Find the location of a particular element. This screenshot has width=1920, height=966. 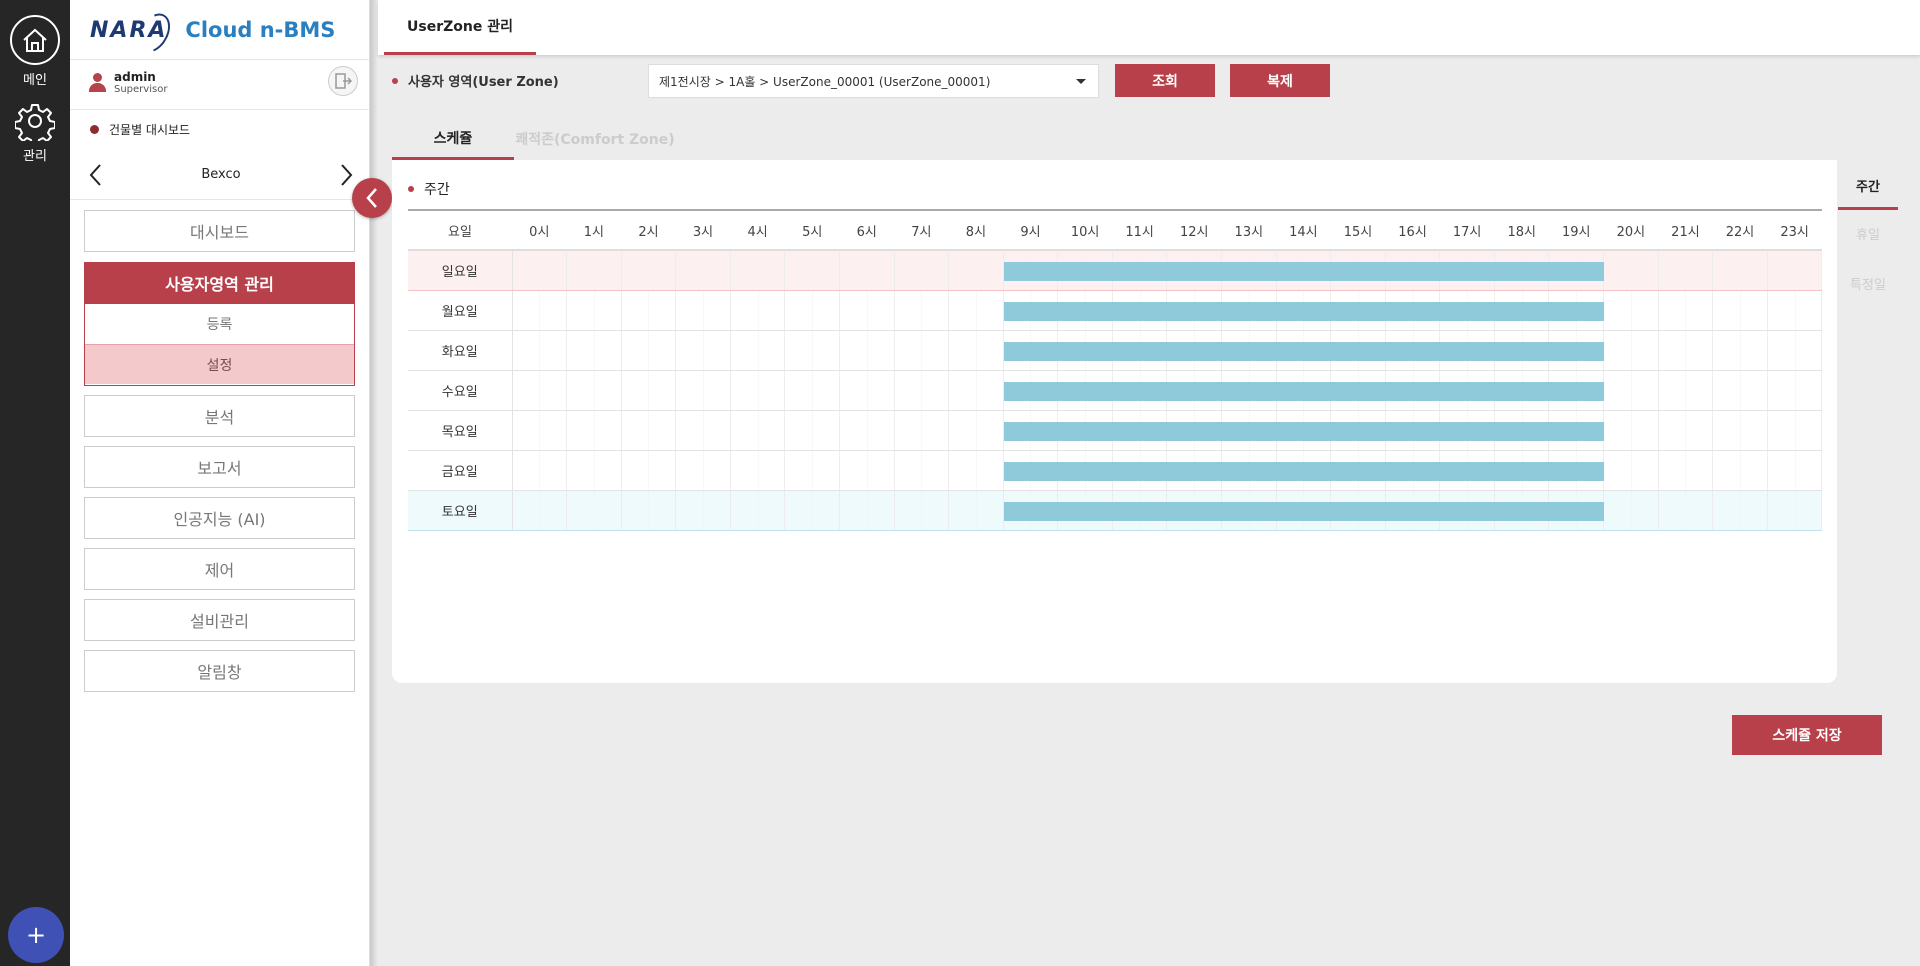

menu-control: 제어 is located at coordinates (219, 569).